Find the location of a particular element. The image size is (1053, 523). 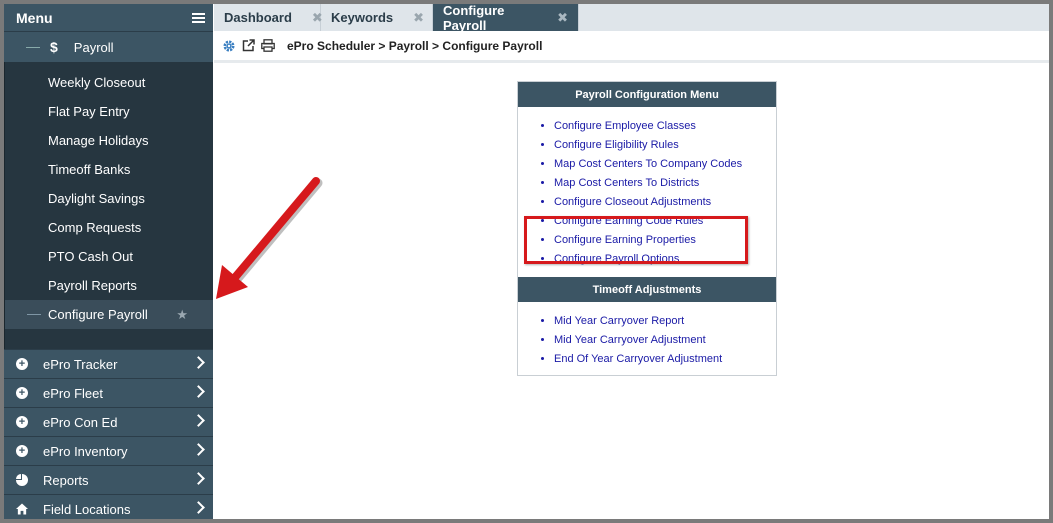

link-mid-year-carryover-adjustment: Mid Year Carryover Adjustment is located at coordinates (665, 340).